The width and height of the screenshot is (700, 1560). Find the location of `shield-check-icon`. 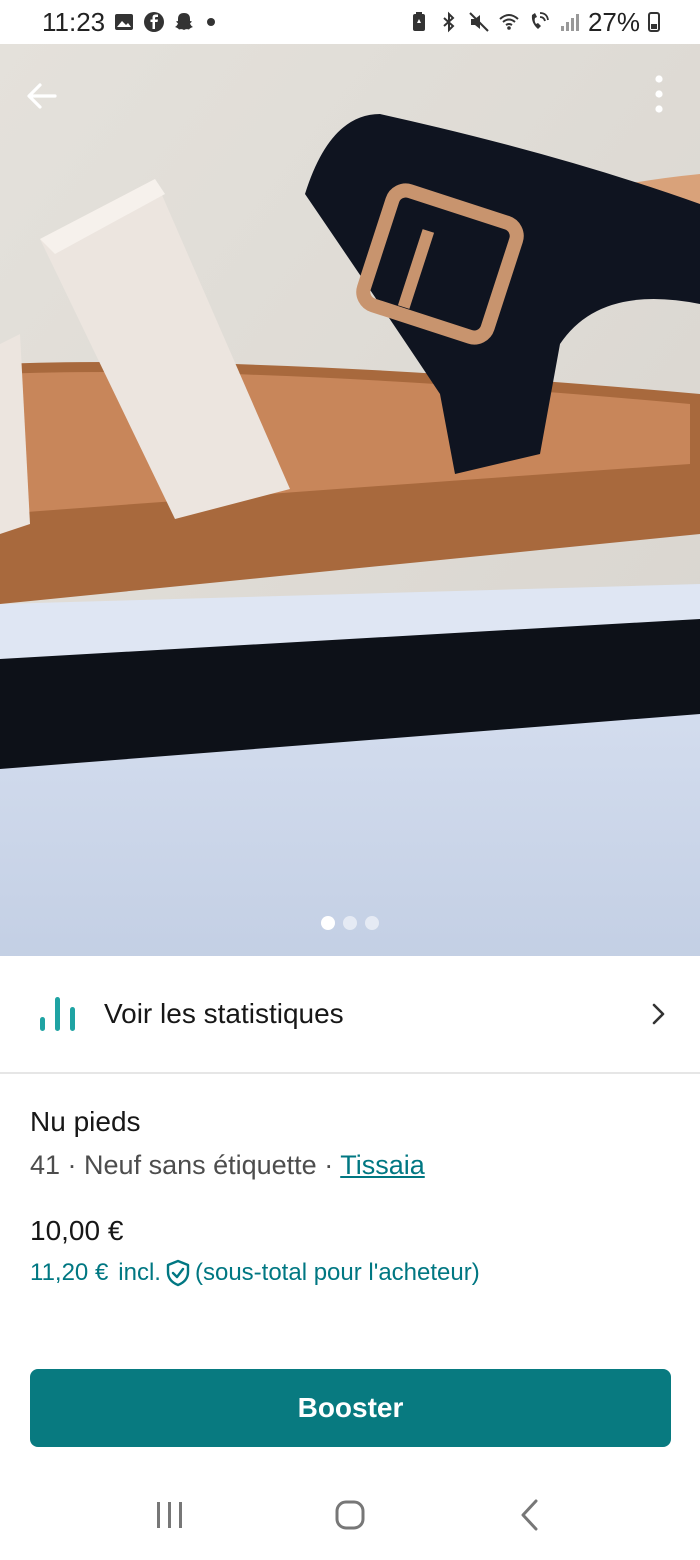

shield-check-icon is located at coordinates (178, 1273).